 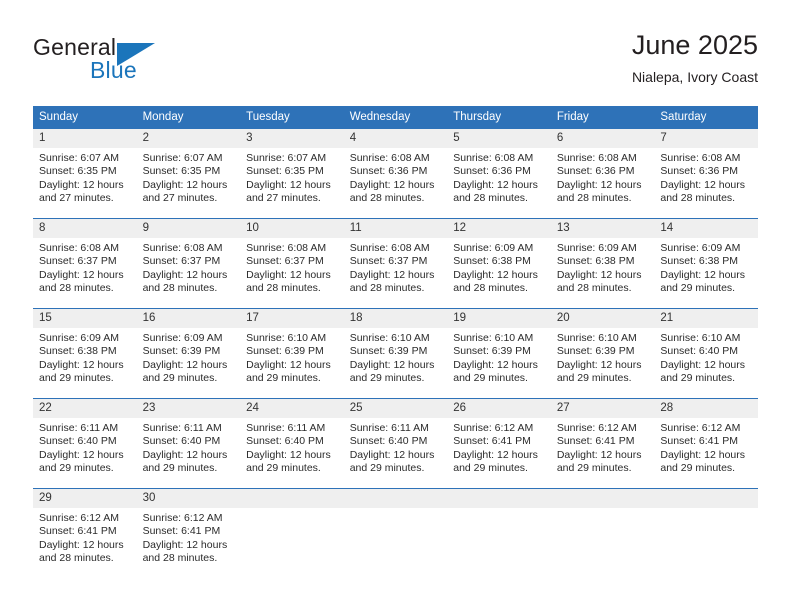 I want to click on sunrise-text: Sunrise: 6:07 AM, so click(x=79, y=158).